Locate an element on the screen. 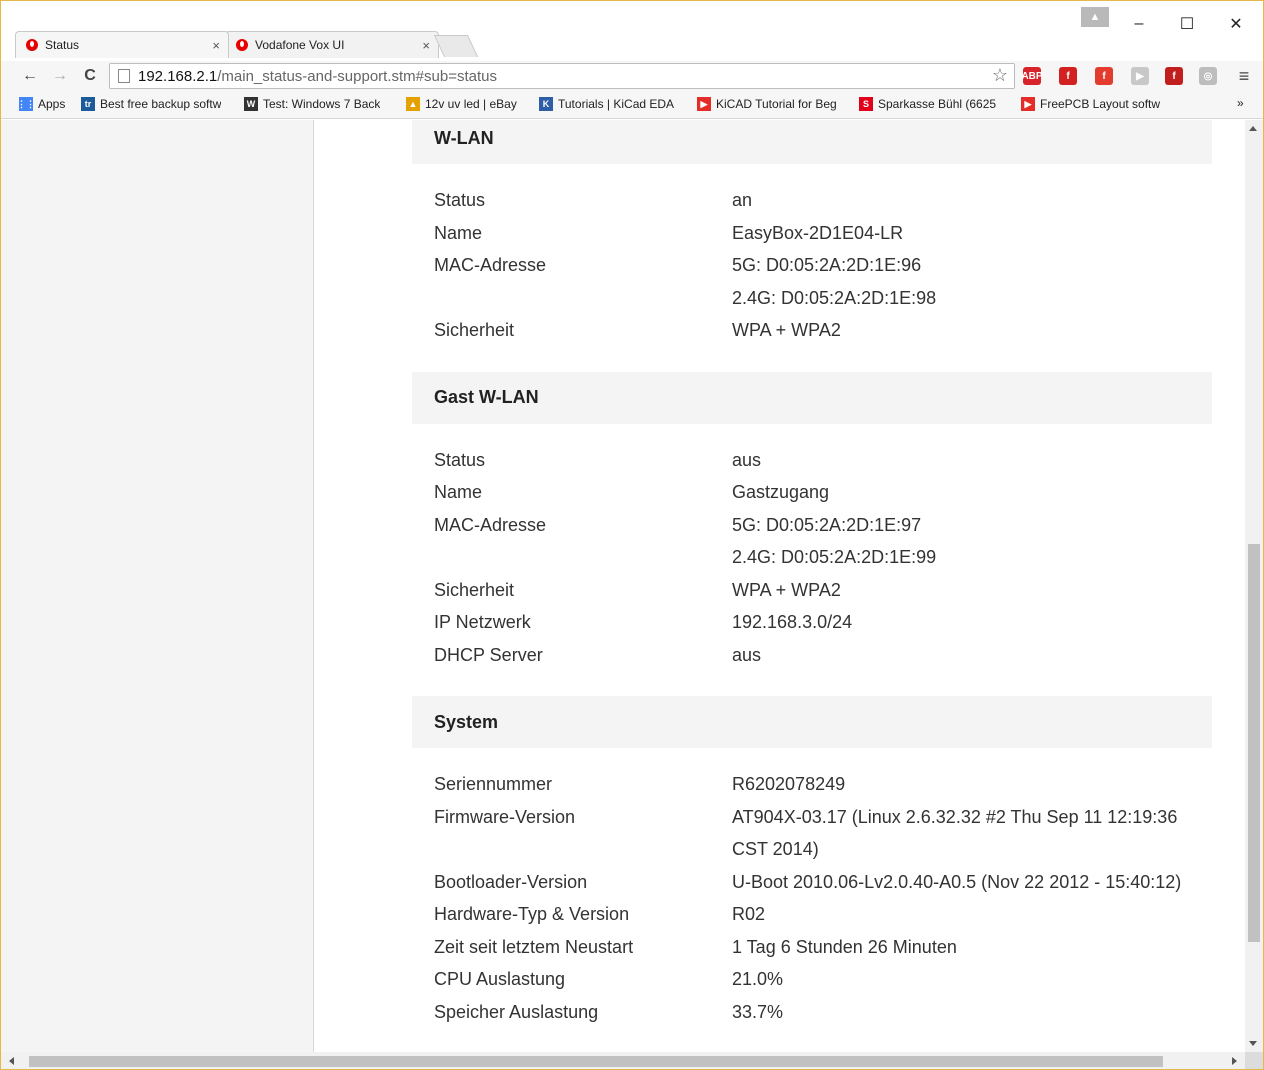 The width and height of the screenshot is (1264, 1070). horizontal-scrollbar is located at coordinates (623, 1060).